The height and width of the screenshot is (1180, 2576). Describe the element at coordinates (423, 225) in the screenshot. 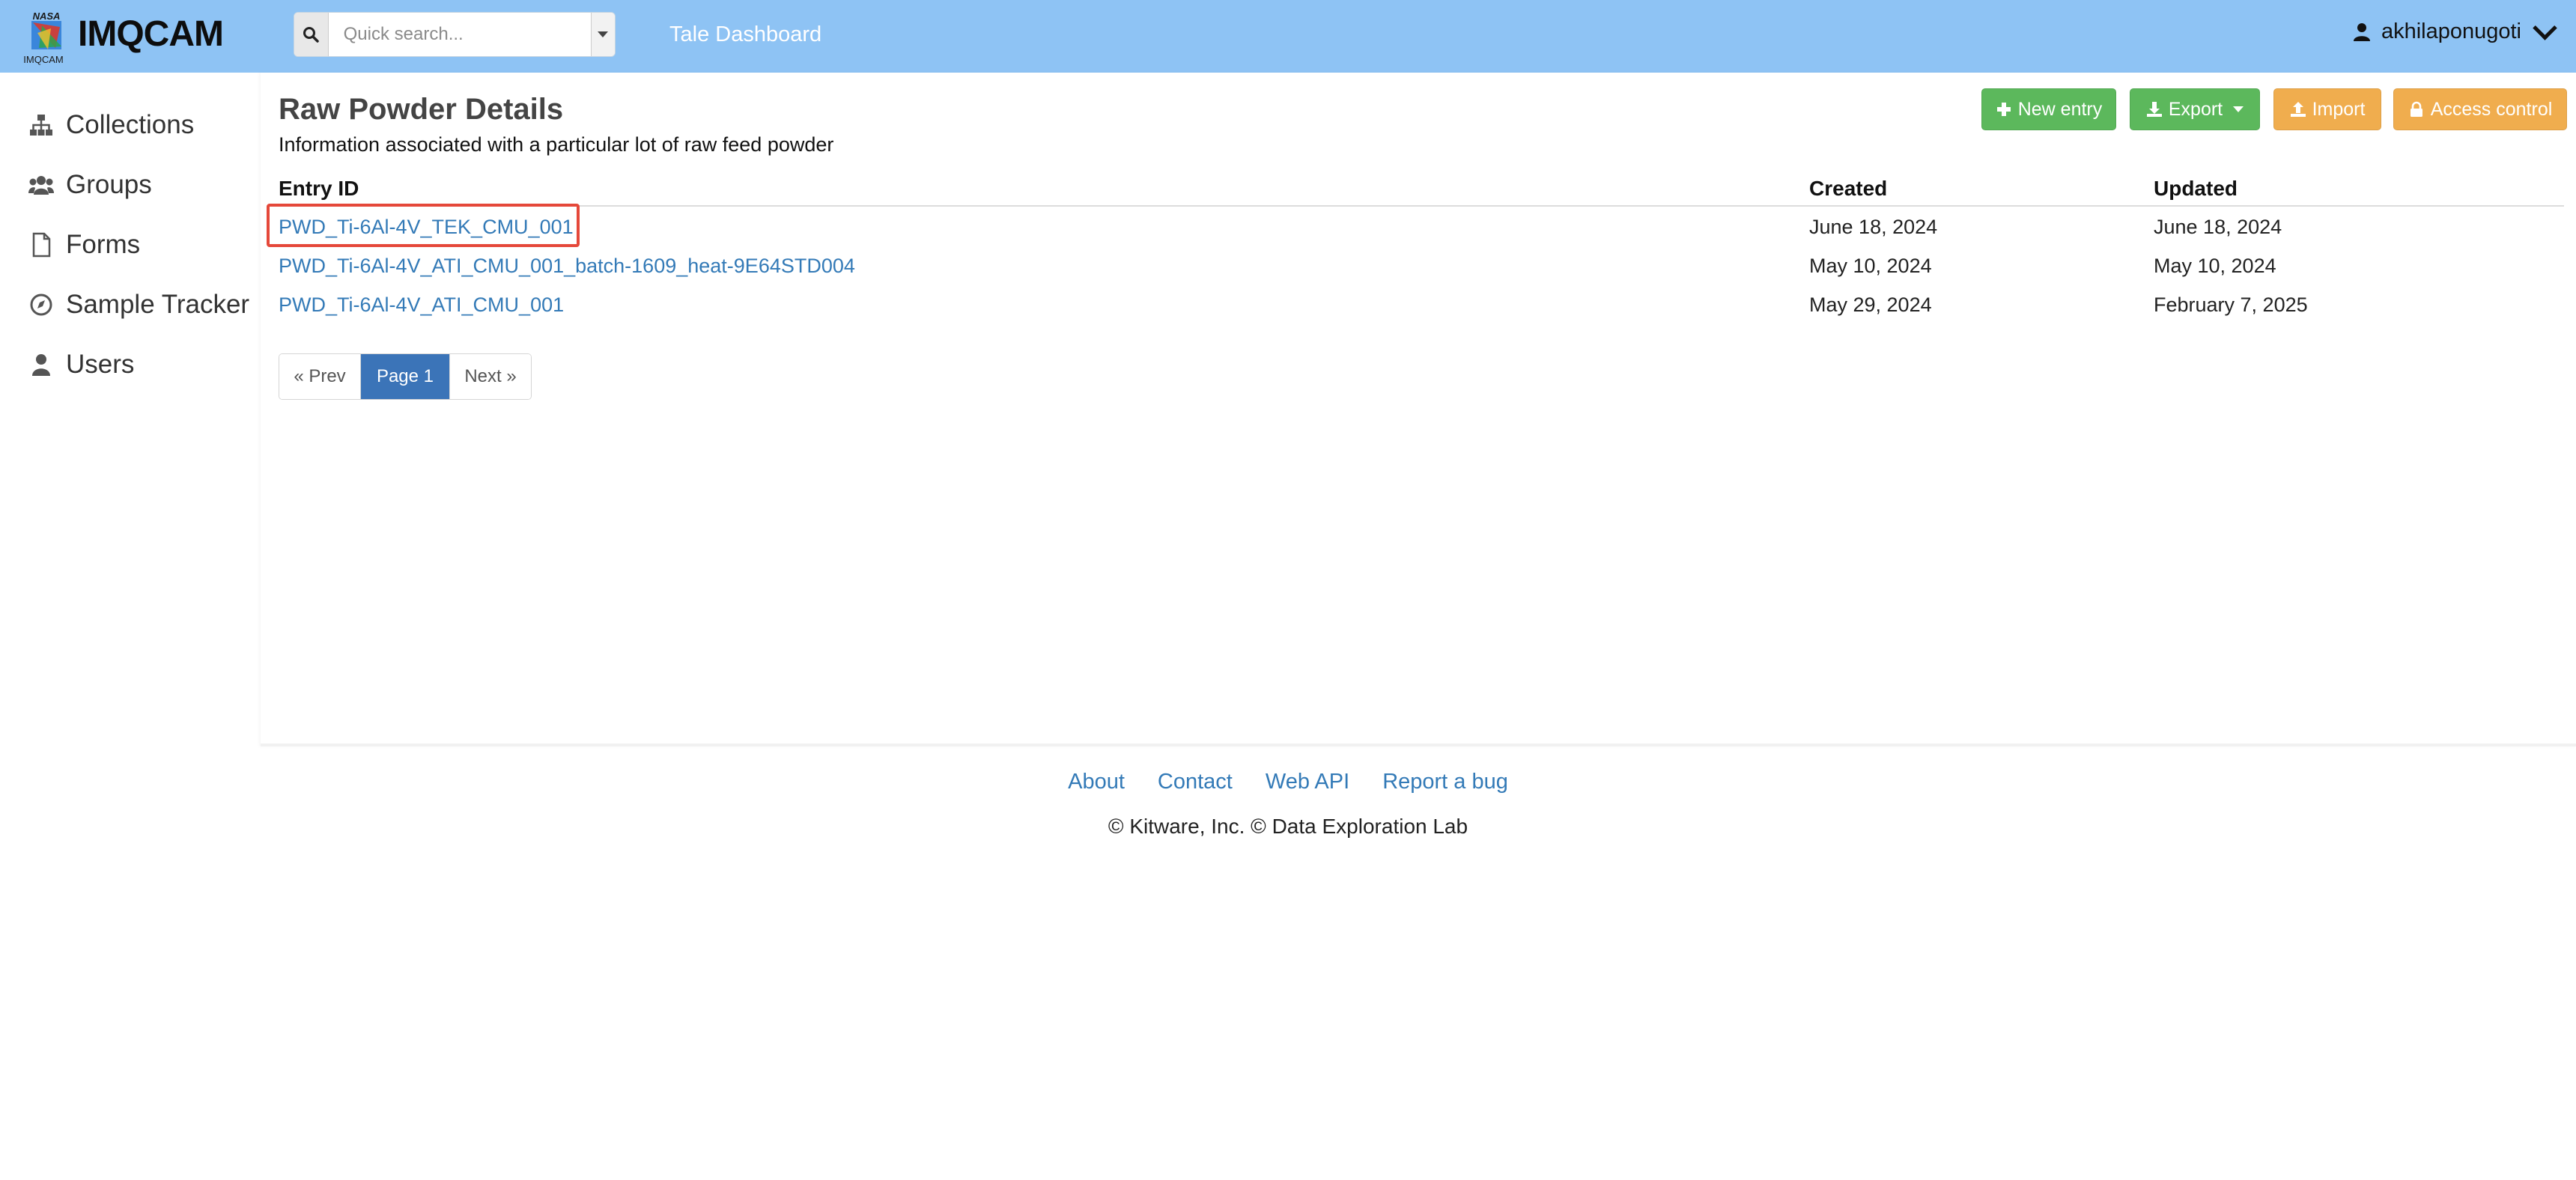

I see `selection-highlight-box` at that location.